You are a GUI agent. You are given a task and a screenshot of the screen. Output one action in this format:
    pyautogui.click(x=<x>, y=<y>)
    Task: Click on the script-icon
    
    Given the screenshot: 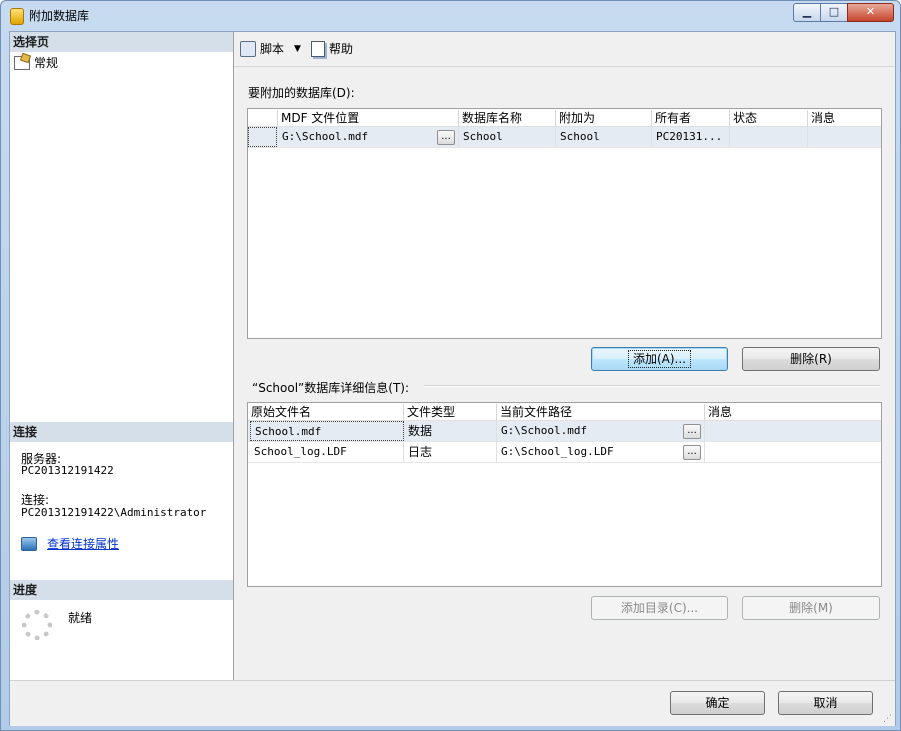 What is the action you would take?
    pyautogui.click(x=248, y=48)
    